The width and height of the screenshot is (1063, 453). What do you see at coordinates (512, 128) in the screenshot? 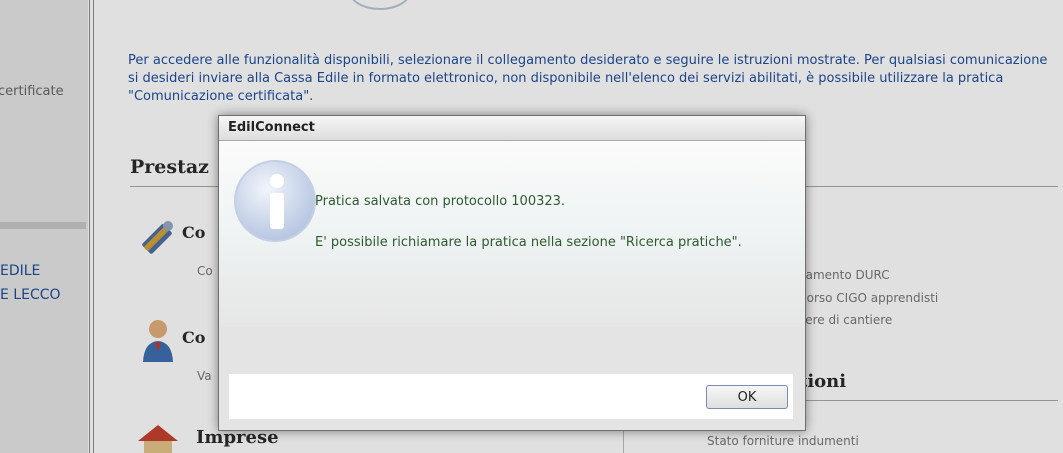
I see `dialog-titlebar: EdilConnect` at bounding box center [512, 128].